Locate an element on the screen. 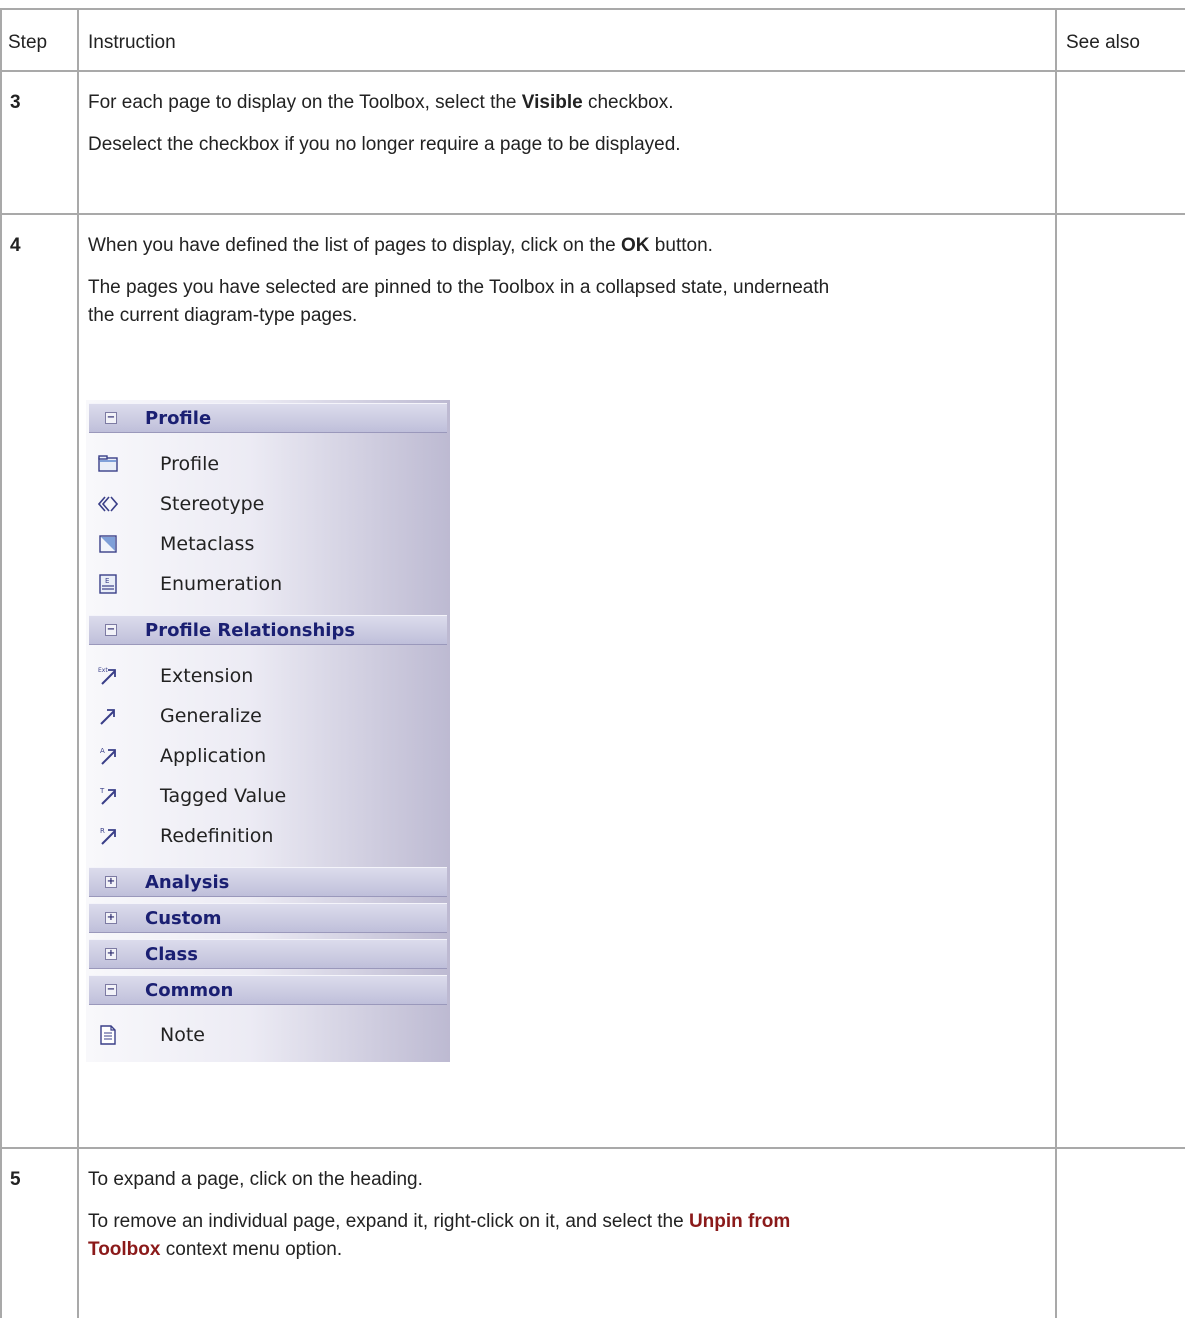 The image size is (1185, 1318). bold-ok: OK is located at coordinates (635, 245).